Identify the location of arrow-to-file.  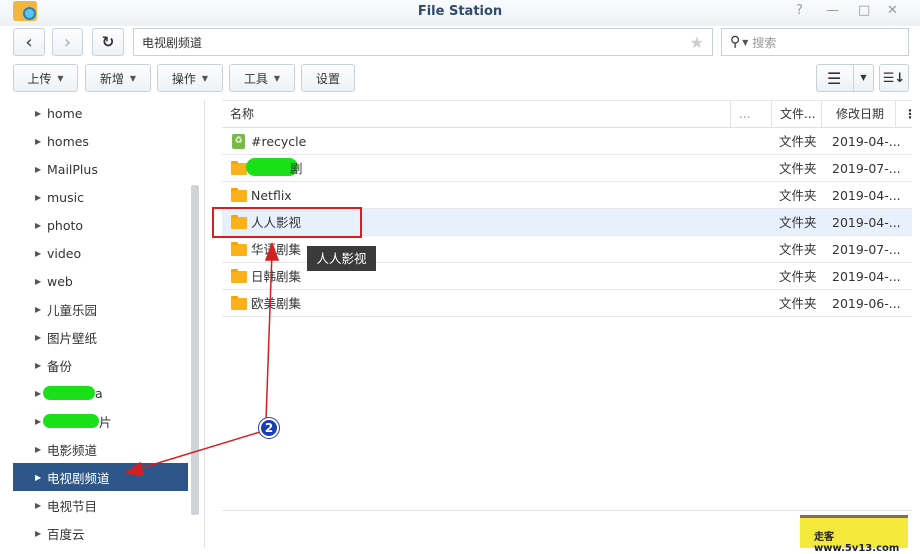
(269, 336).